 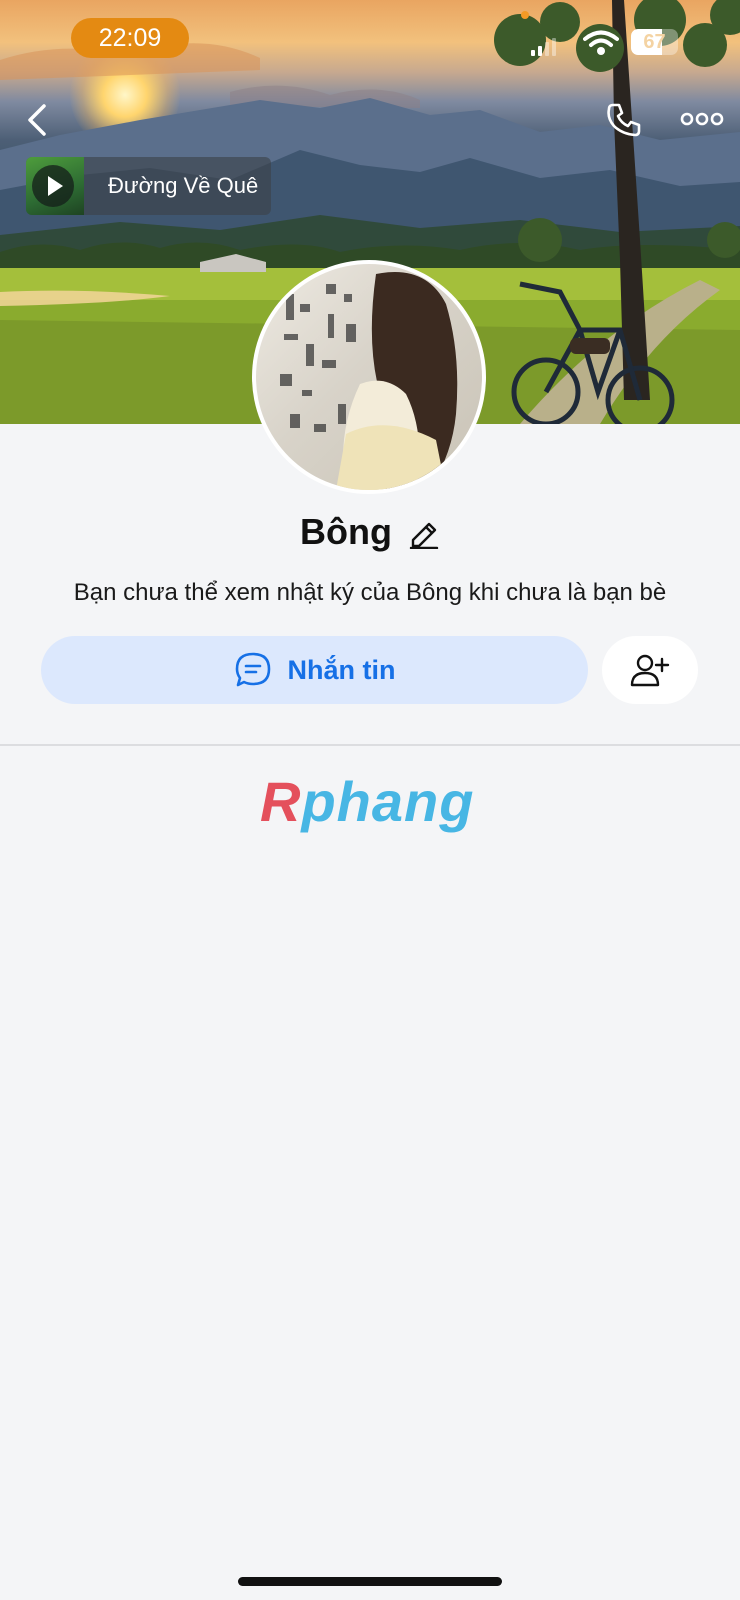 What do you see at coordinates (183, 185) in the screenshot?
I see `music-title: Đường Về Quê` at bounding box center [183, 185].